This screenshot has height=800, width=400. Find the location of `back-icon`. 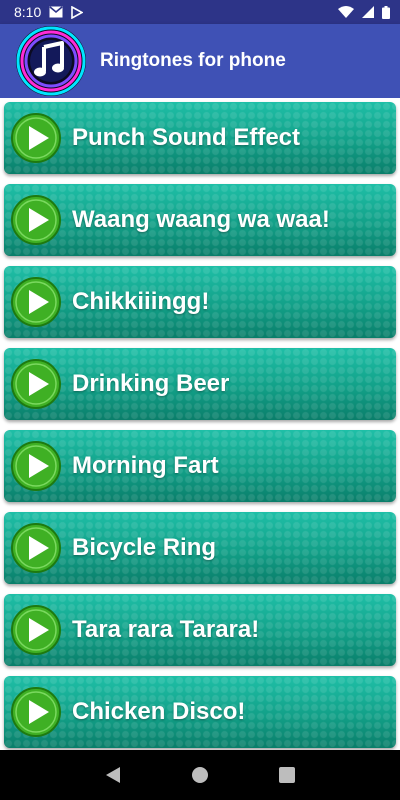

back-icon is located at coordinates (113, 775).